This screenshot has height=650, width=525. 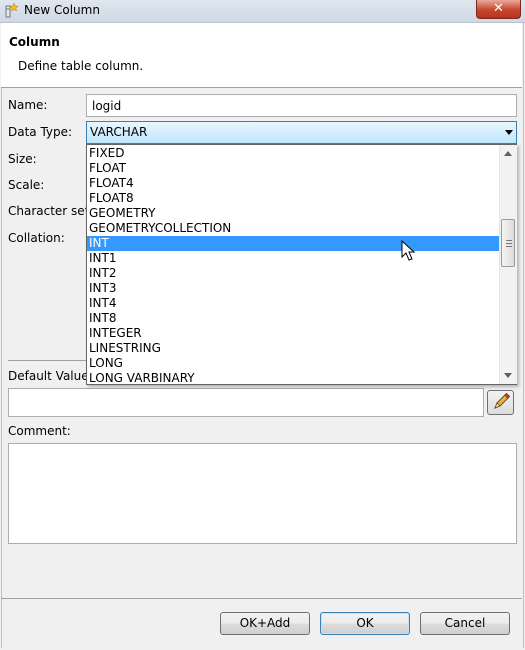 I want to click on dialog-header: Column Define table column., so click(x=261, y=55).